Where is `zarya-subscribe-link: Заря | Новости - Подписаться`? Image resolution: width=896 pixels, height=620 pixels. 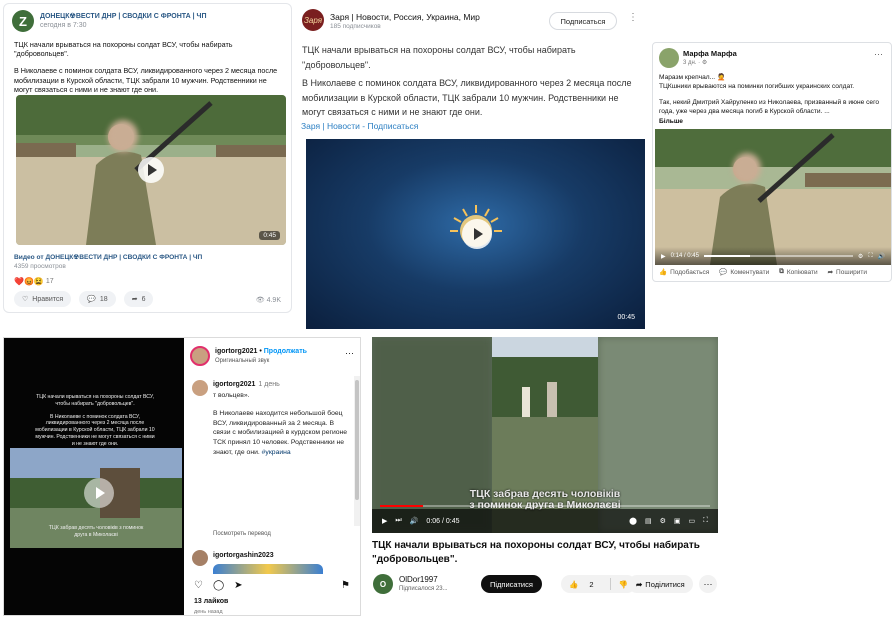 zarya-subscribe-link: Заря | Новости - Подписаться is located at coordinates (359, 126).